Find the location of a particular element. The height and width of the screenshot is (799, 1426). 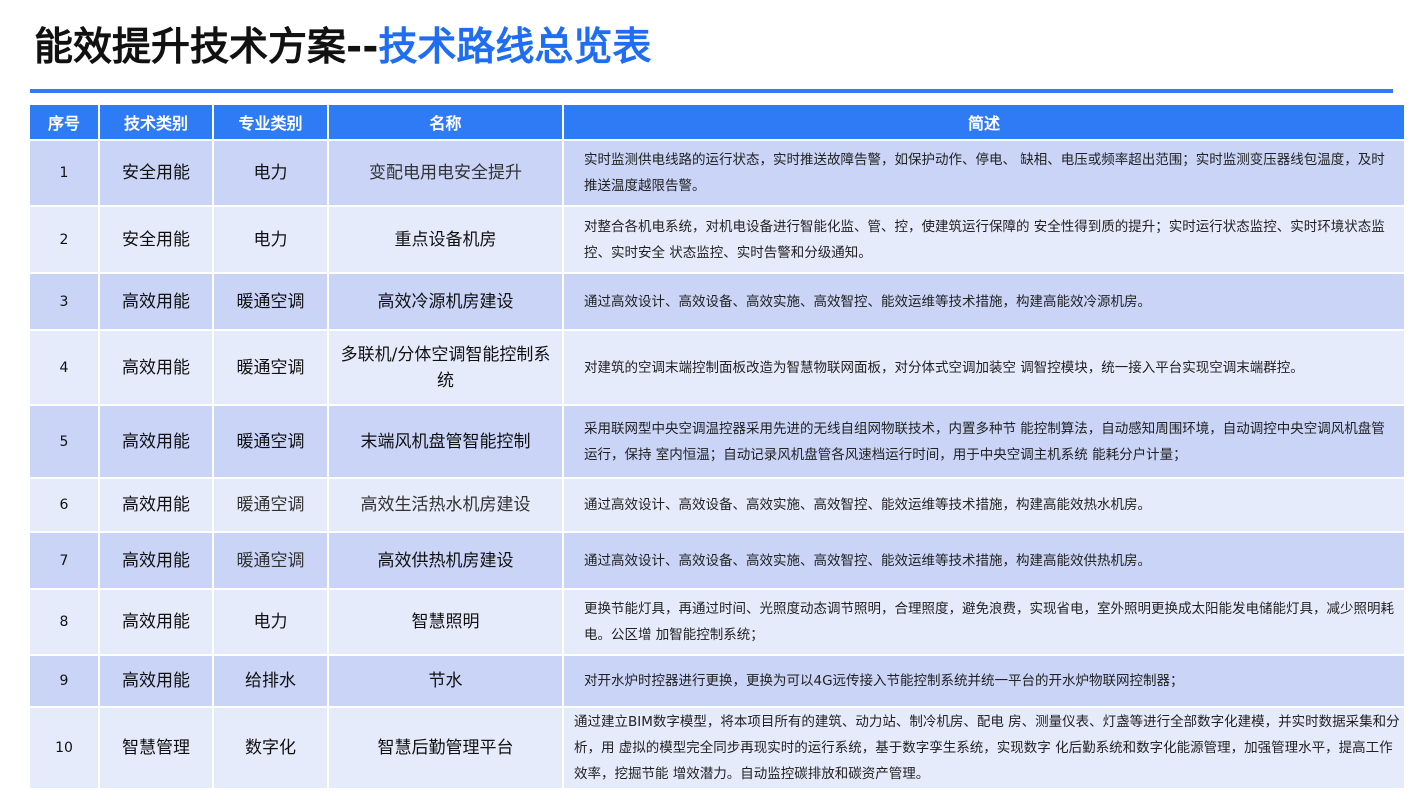

row-tech: 智慧管理 is located at coordinates (156, 748).